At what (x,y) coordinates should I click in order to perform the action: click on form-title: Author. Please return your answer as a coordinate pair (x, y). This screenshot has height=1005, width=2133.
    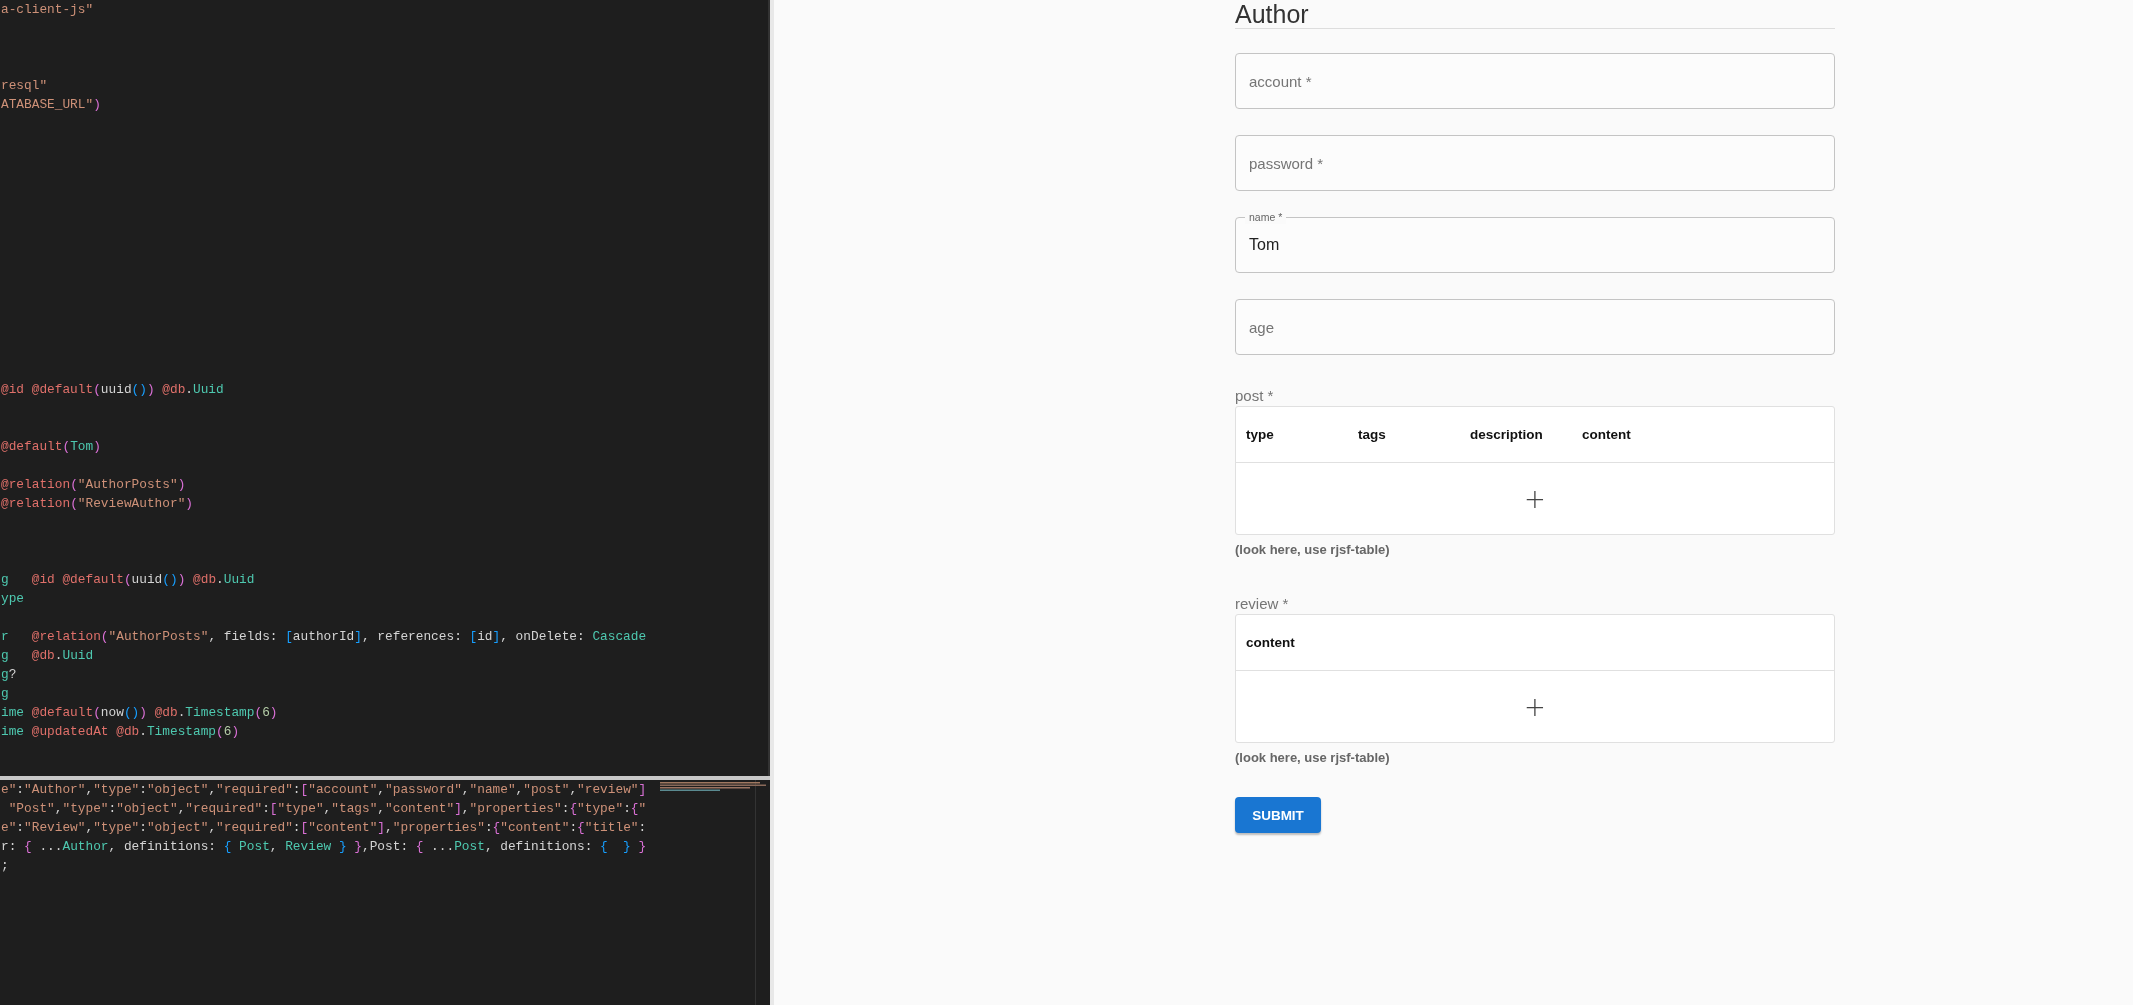
    Looking at the image, I should click on (1272, 14).